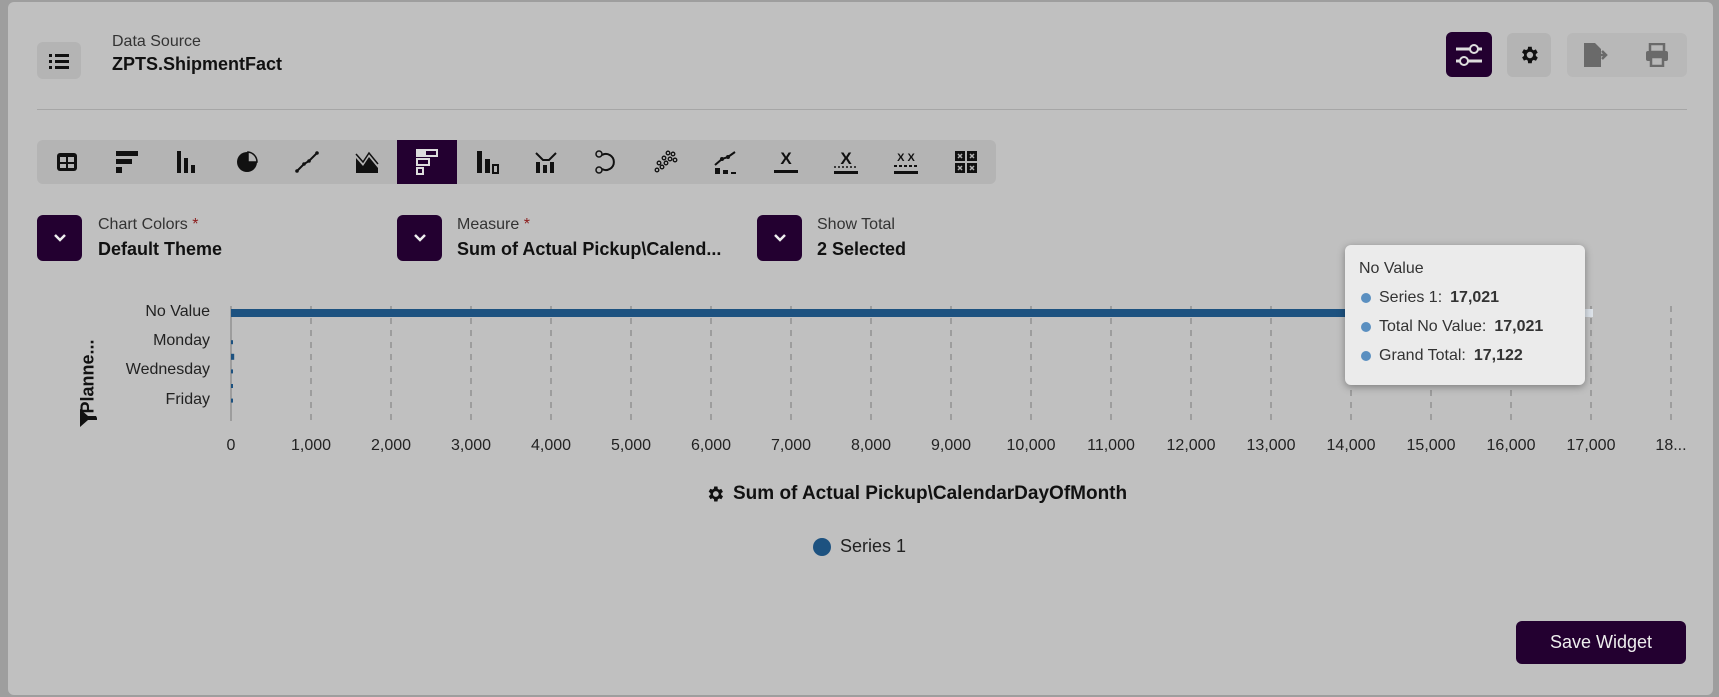 This screenshot has height=697, width=1719. Describe the element at coordinates (1111, 445) in the screenshot. I see `x-tick-label: 11,000` at that location.